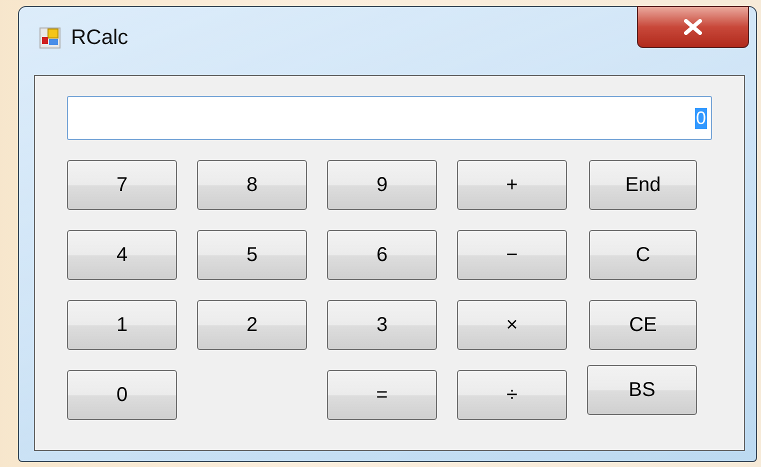  I want to click on calculator-key: 2, so click(252, 325).